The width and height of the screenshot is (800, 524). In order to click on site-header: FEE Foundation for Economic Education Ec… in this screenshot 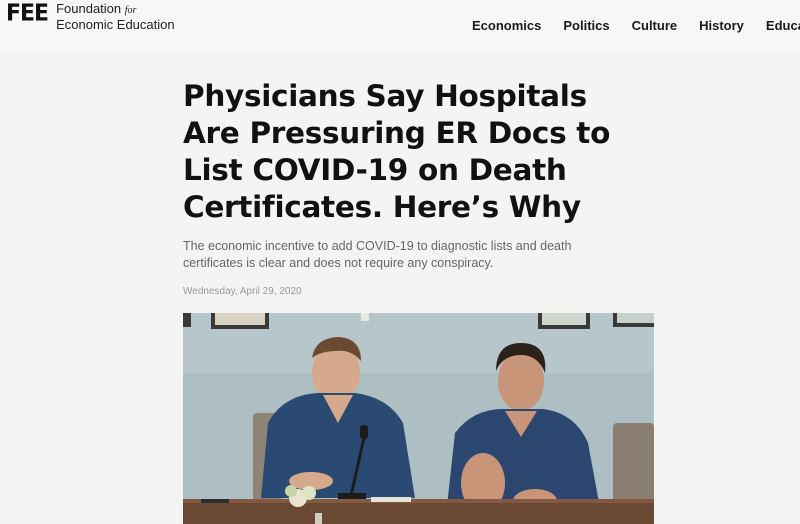, I will do `click(400, 26)`.